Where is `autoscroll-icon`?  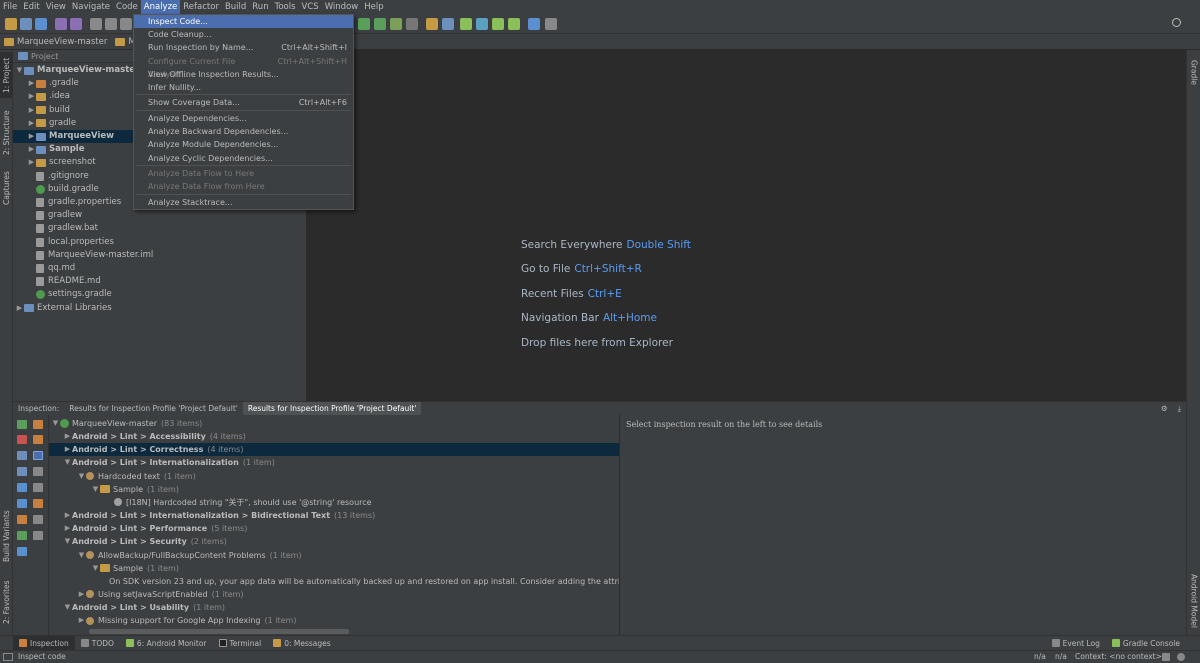 autoscroll-icon is located at coordinates (38, 487).